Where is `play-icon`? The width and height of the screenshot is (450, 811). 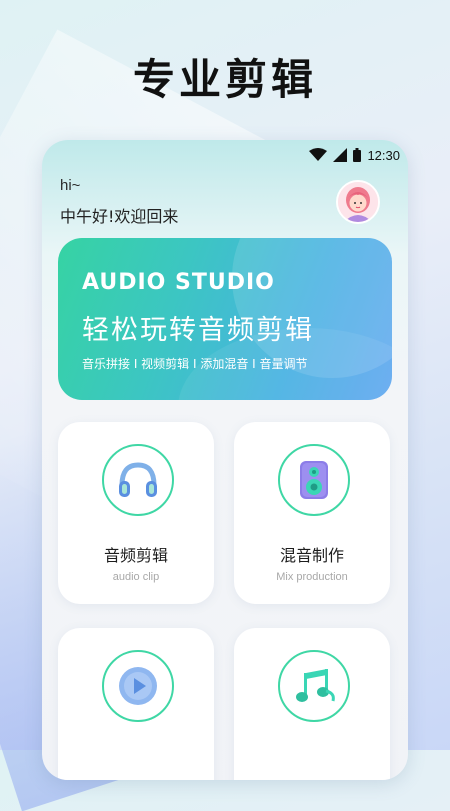 play-icon is located at coordinates (138, 686).